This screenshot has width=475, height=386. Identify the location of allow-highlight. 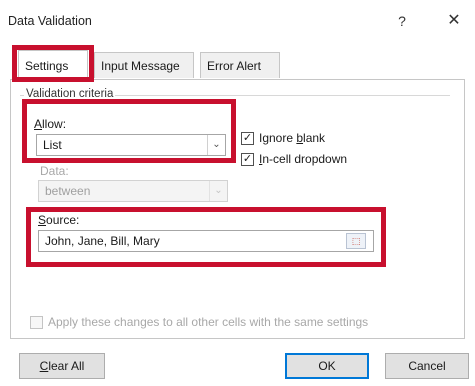
(129, 131).